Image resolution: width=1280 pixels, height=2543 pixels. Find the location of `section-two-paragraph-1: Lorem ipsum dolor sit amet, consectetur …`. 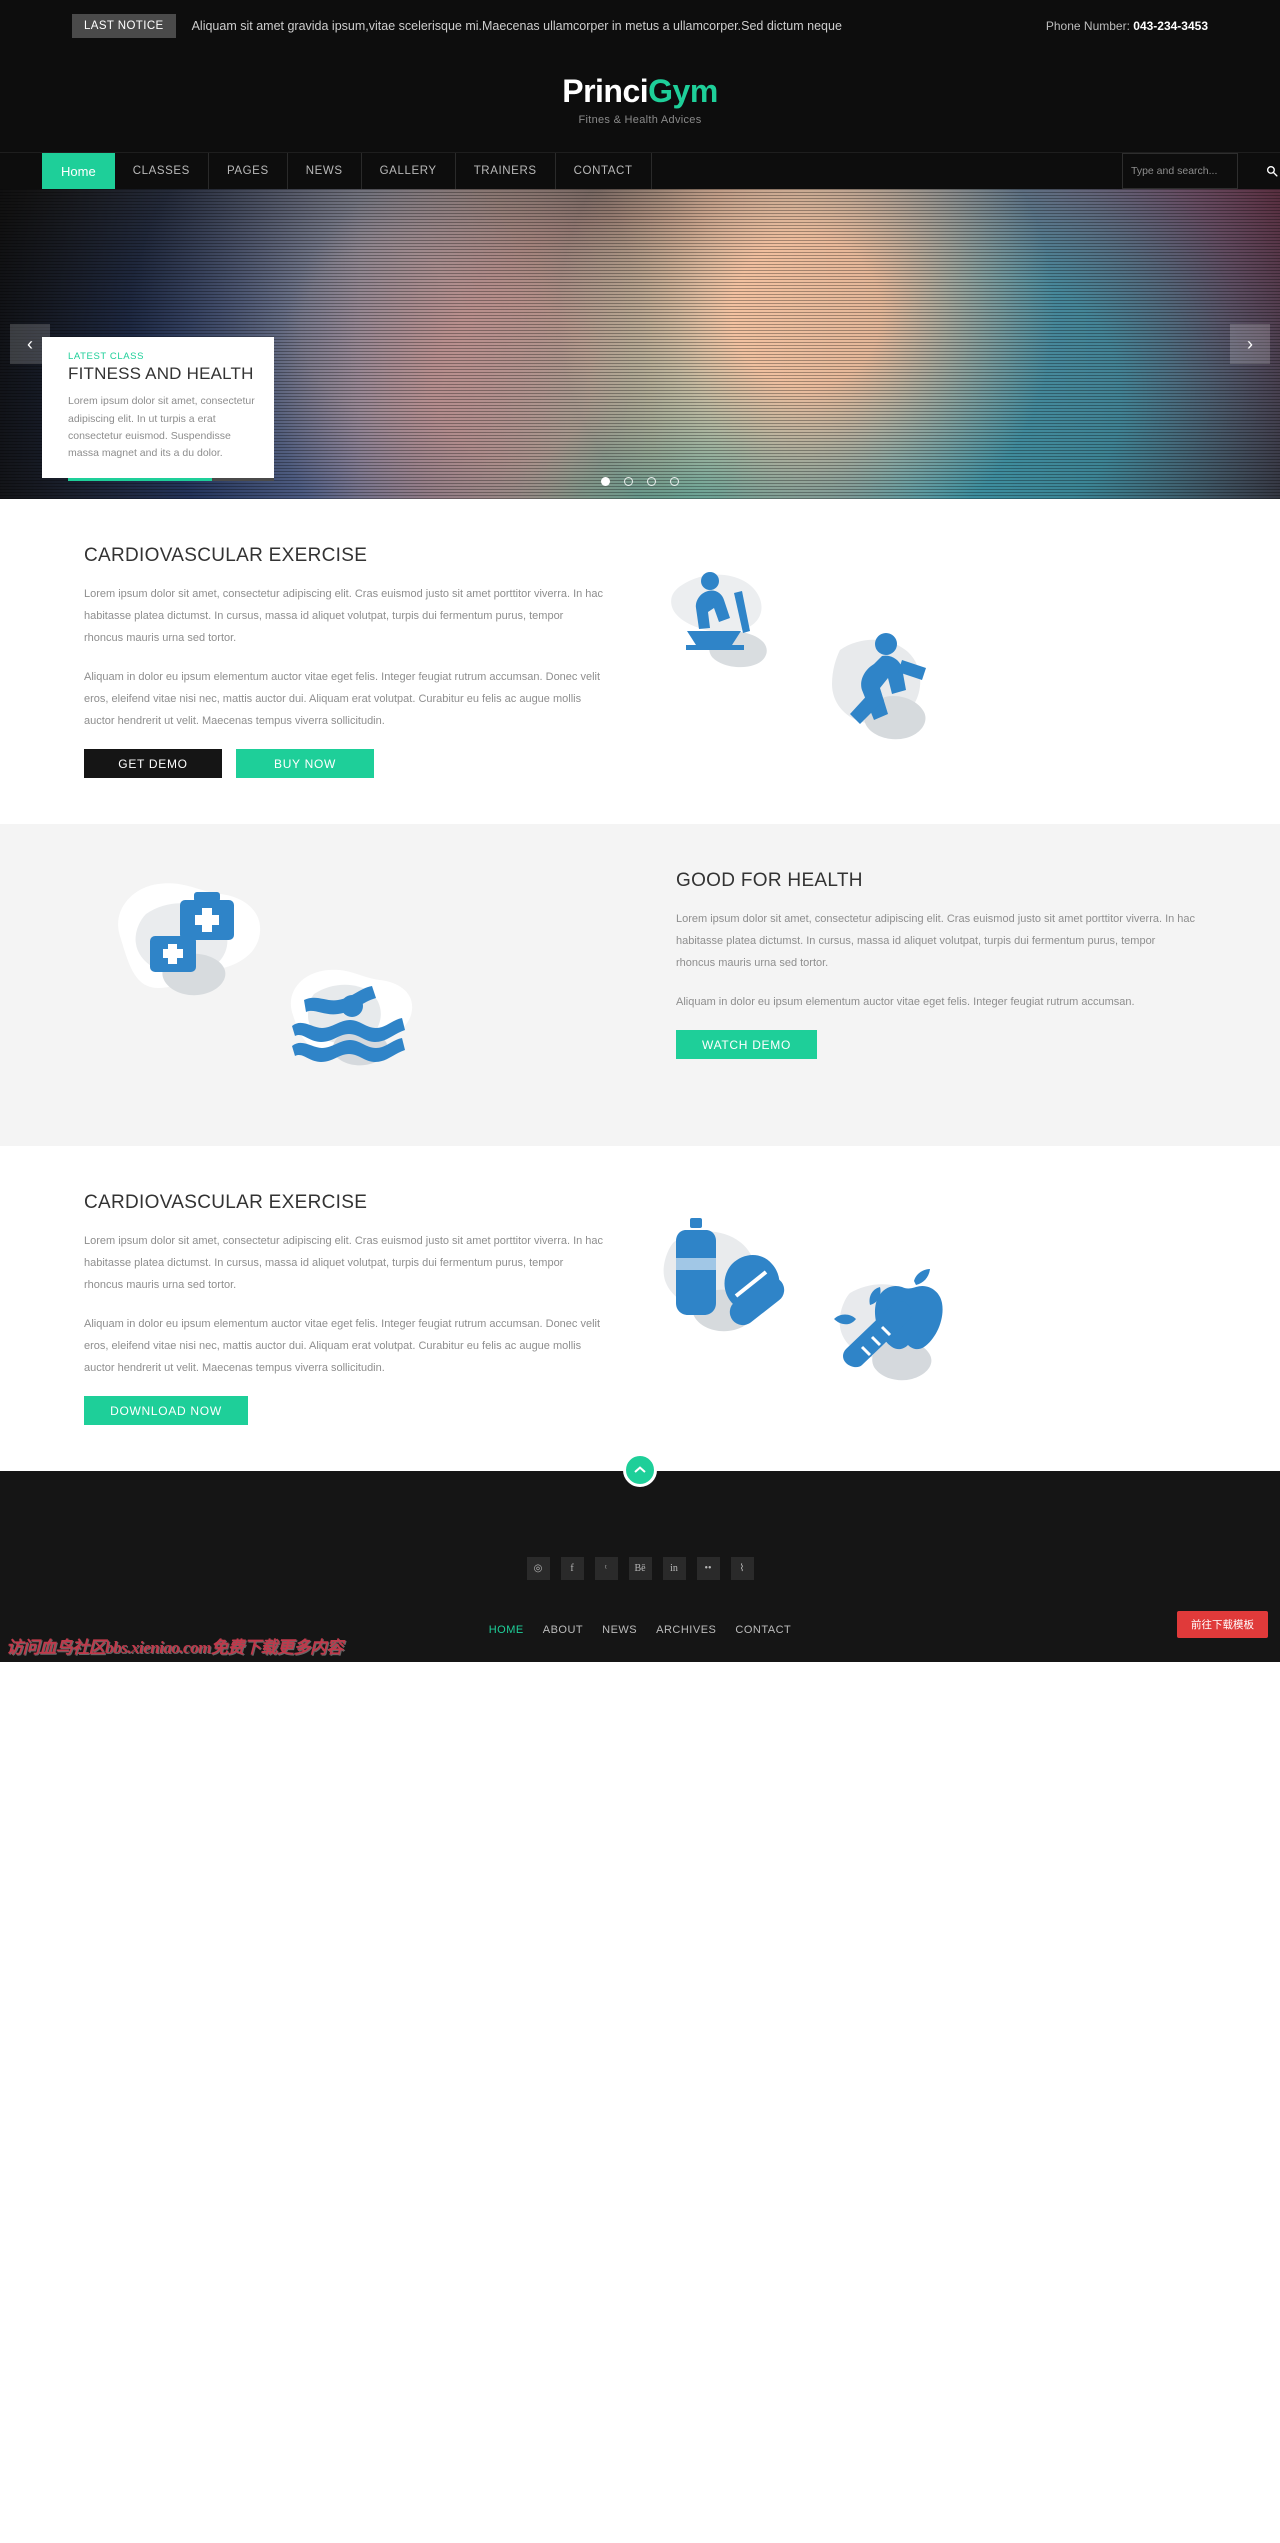

section-two-paragraph-1: Lorem ipsum dolor sit amet, consectetur … is located at coordinates (936, 941).